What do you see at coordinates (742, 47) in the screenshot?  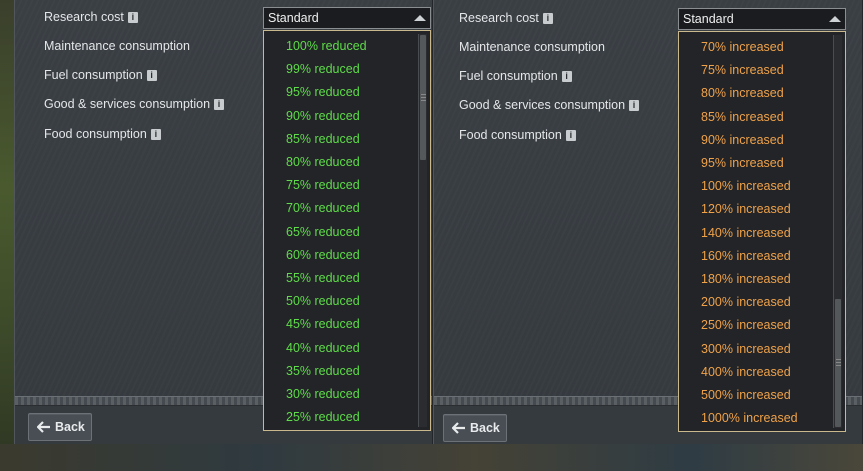 I see `increased-option: 70% increased` at bounding box center [742, 47].